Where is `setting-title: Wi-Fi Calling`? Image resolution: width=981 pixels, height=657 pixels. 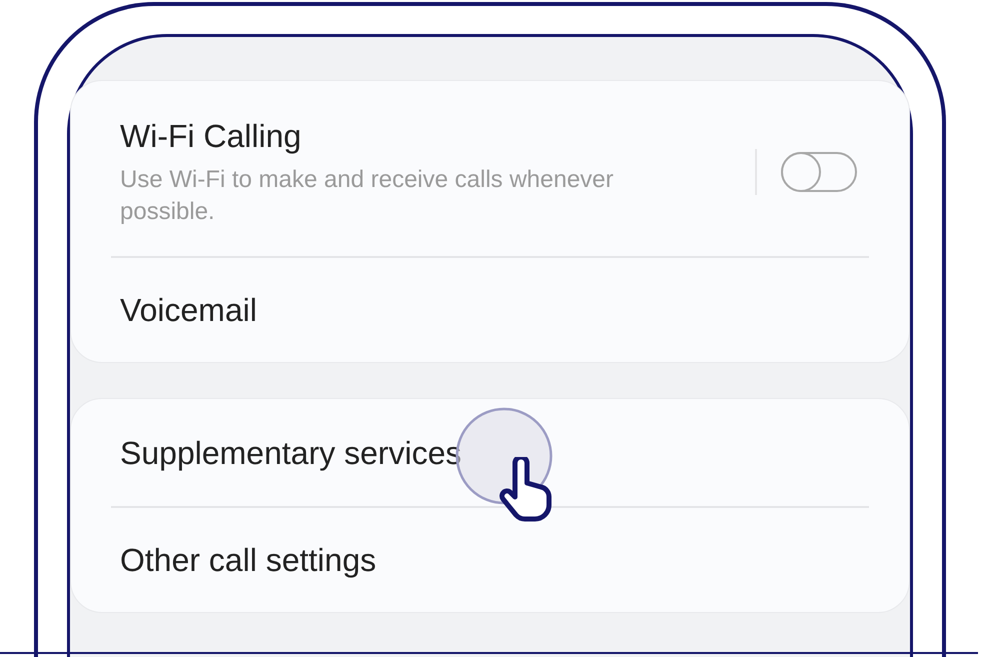 setting-title: Wi-Fi Calling is located at coordinates (211, 136).